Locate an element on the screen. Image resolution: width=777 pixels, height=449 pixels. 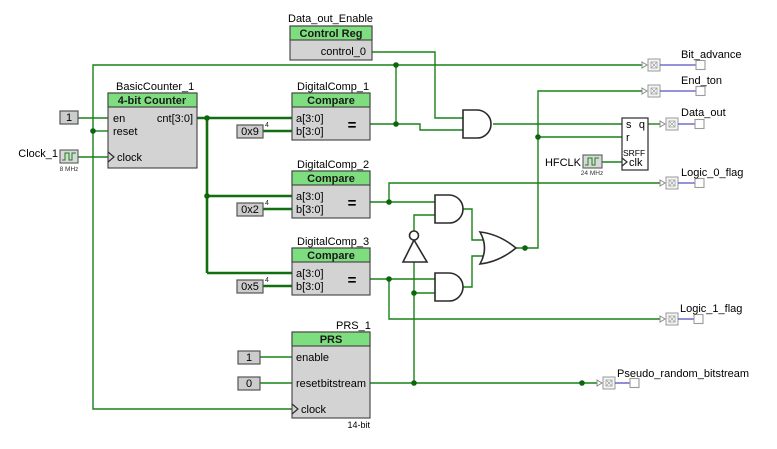
comp1-b-label: b[3:0] is located at coordinates (310, 132).